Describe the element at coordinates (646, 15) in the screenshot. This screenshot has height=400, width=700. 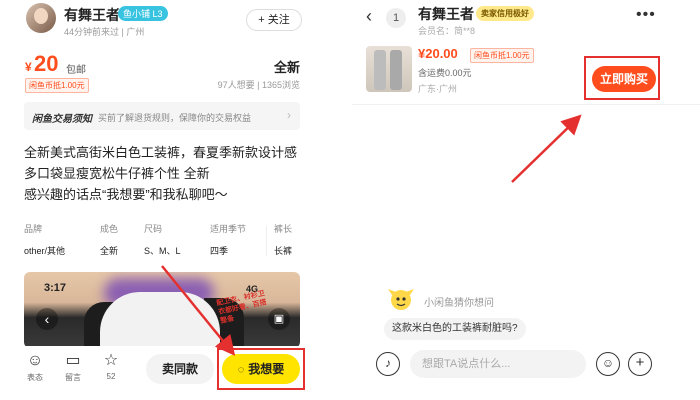
I see `more-options-icon: •••` at that location.